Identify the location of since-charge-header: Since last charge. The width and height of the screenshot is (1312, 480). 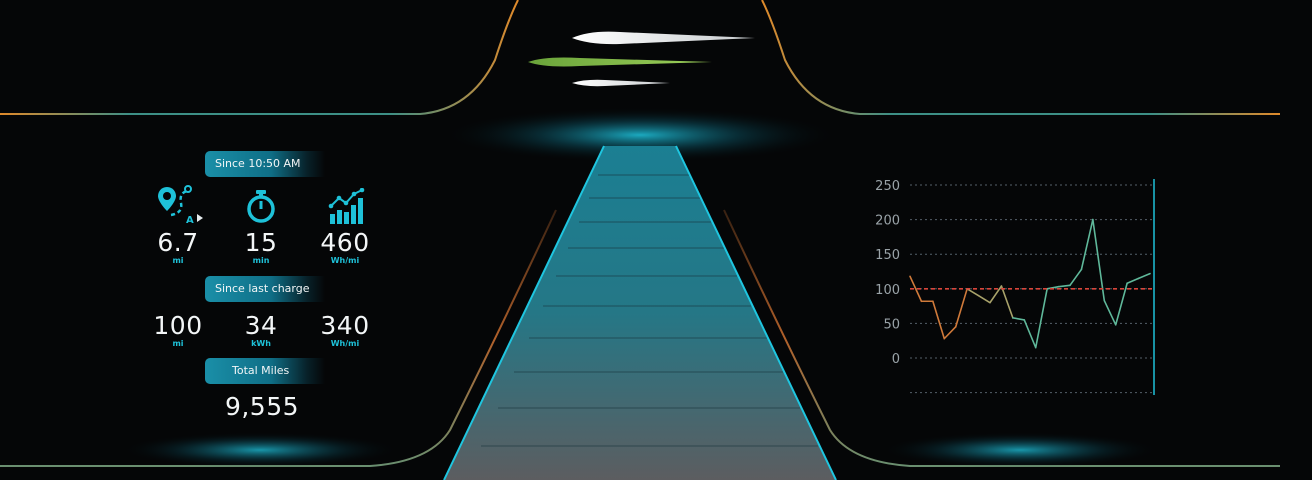
(265, 289).